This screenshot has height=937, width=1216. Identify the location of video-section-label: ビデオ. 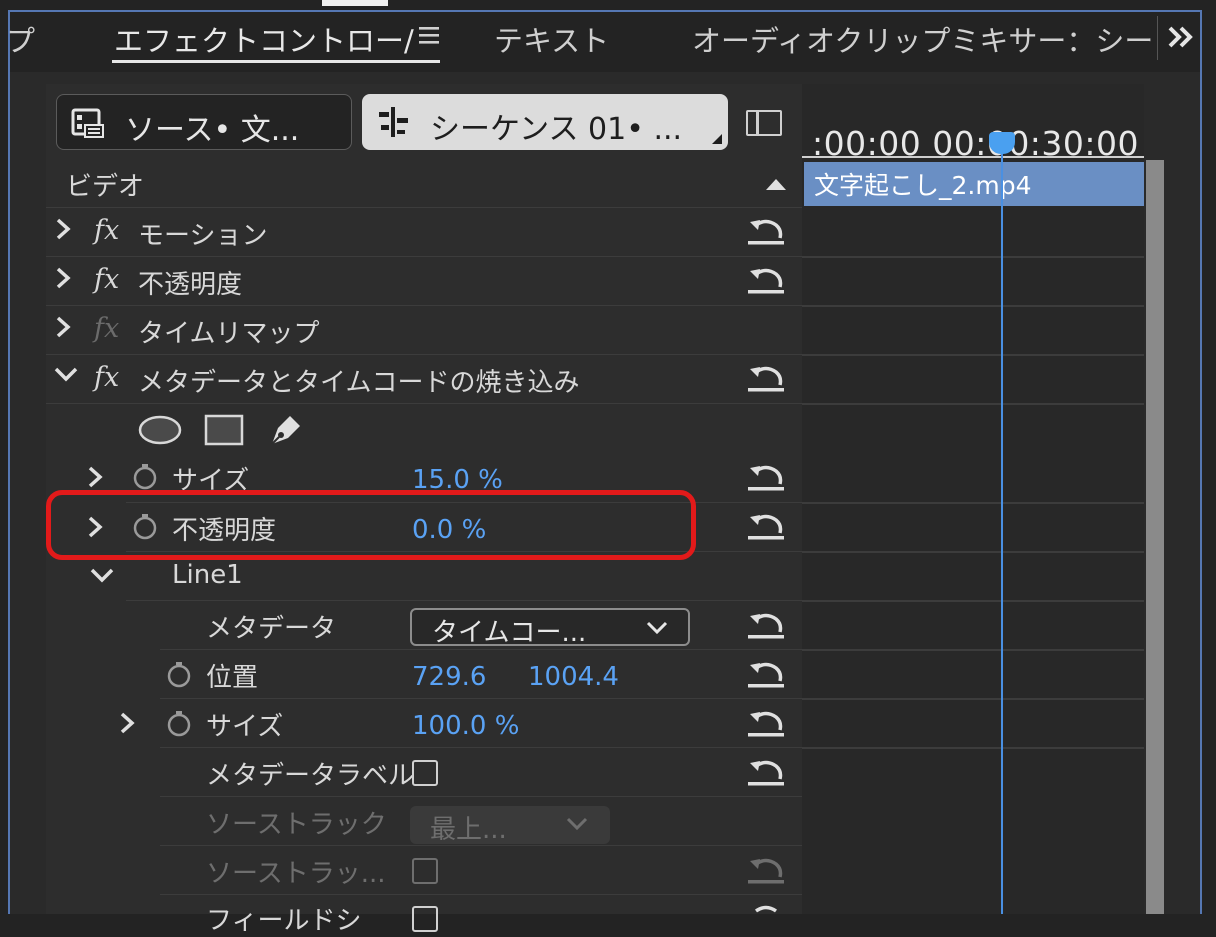
(105, 187).